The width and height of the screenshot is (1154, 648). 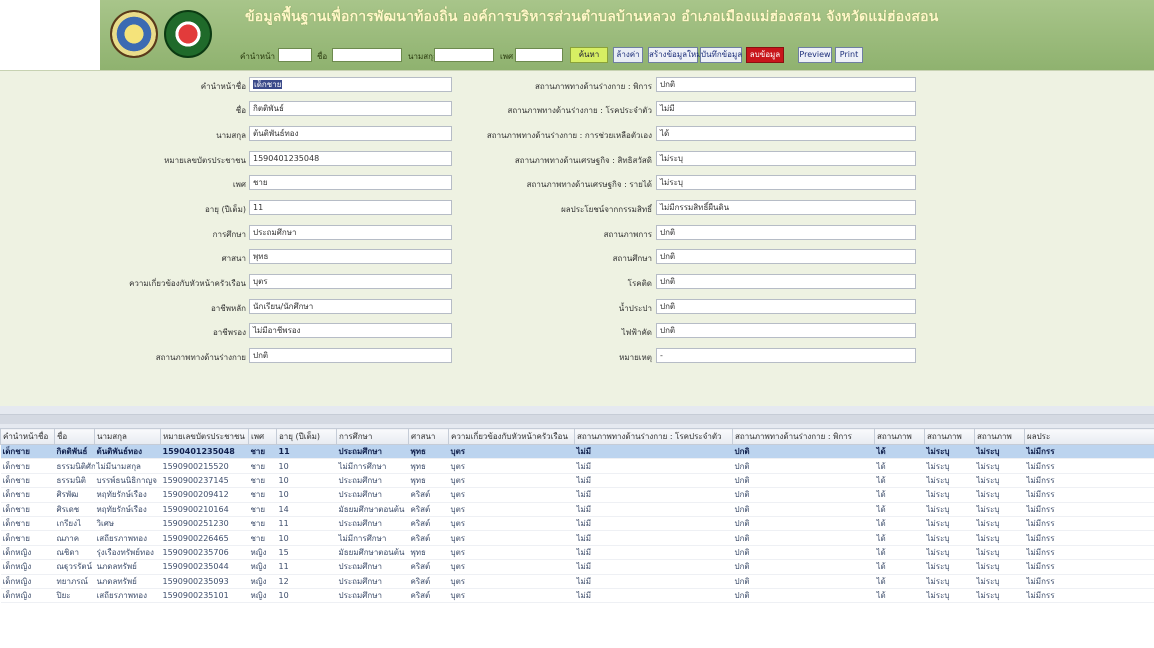 What do you see at coordinates (262, 581) in the screenshot?
I see `table-cell: หญิง` at bounding box center [262, 581].